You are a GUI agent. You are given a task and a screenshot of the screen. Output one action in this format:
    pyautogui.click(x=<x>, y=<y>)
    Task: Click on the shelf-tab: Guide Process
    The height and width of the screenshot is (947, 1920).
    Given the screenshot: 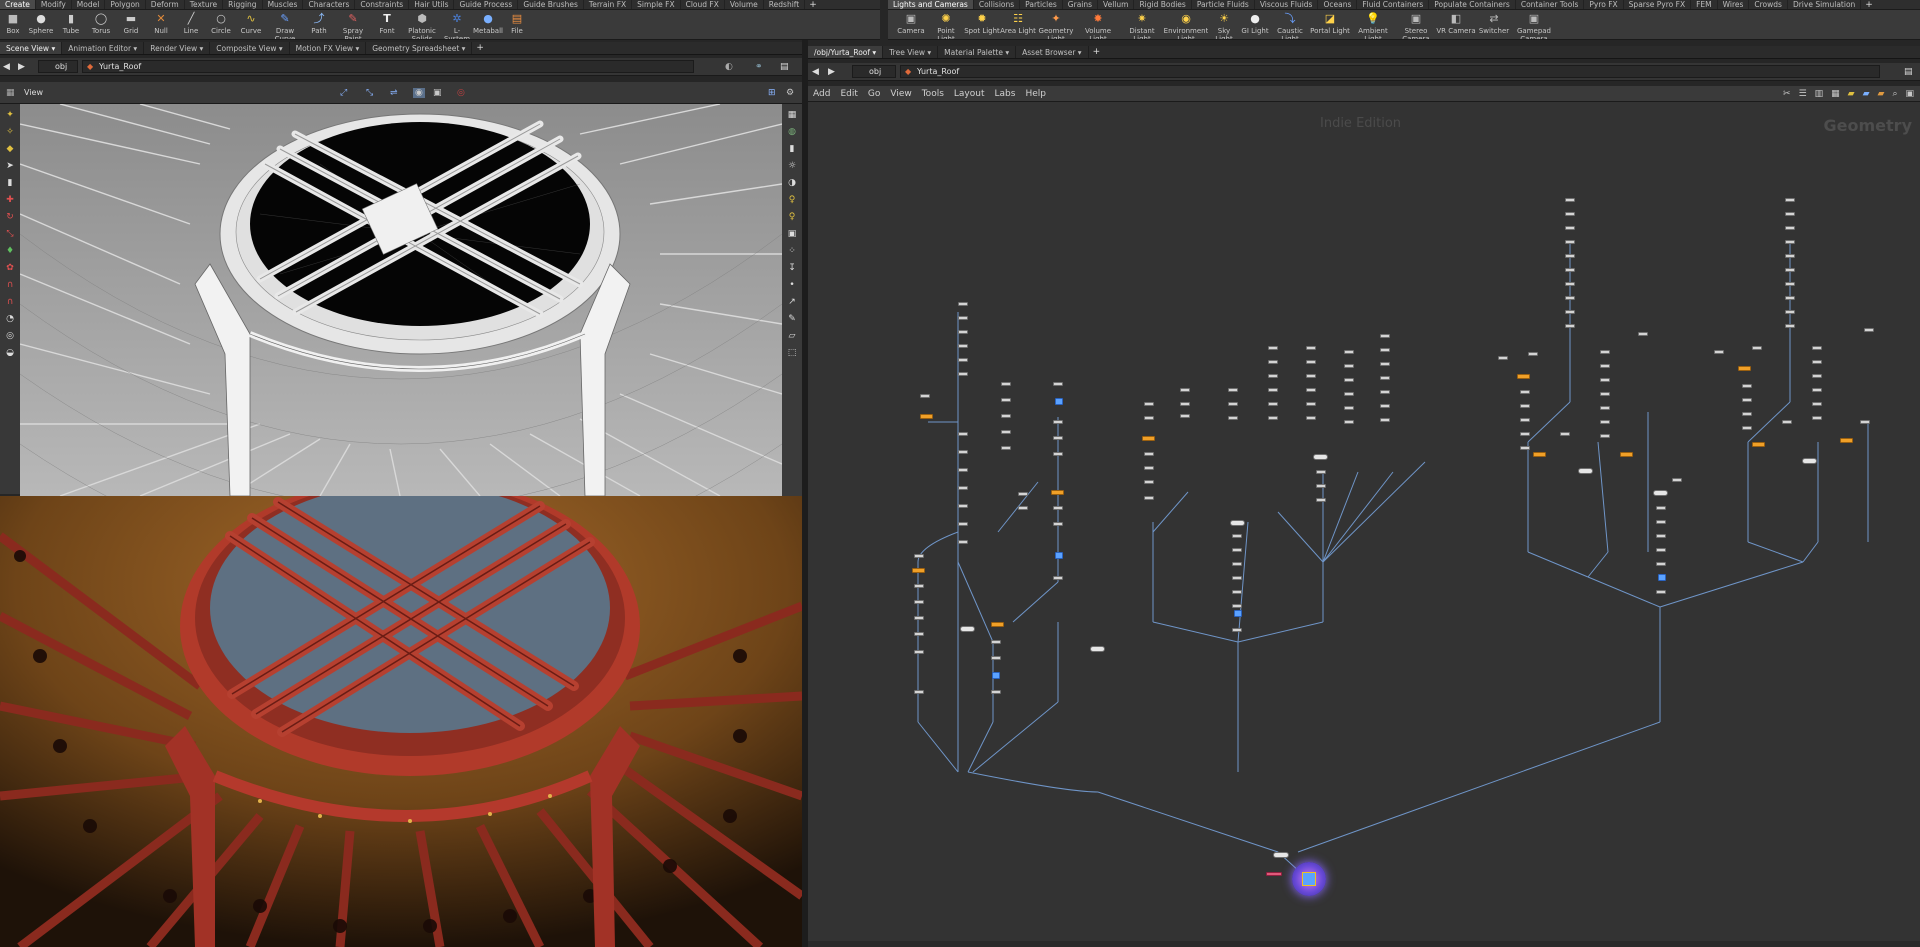 What is the action you would take?
    pyautogui.click(x=486, y=4)
    